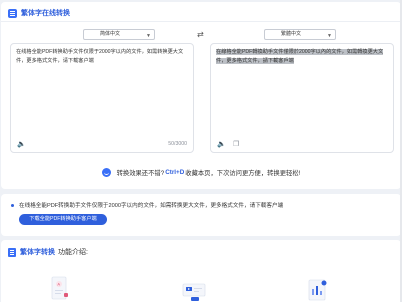  Describe the element at coordinates (291, 34) in the screenshot. I see `target-language-value: 繁體中文` at that location.